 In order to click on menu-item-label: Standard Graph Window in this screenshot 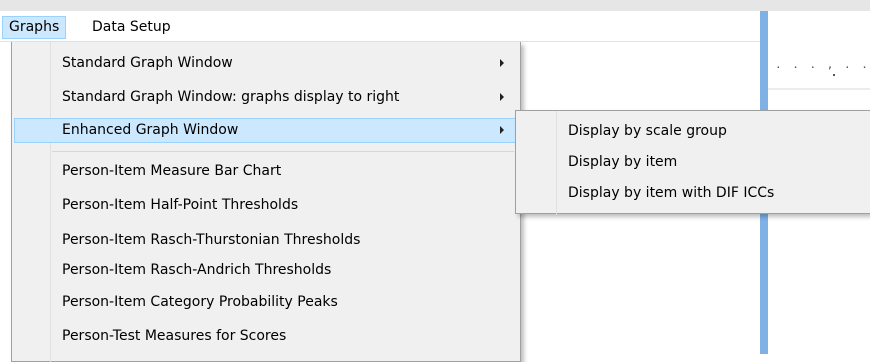, I will do `click(147, 63)`.